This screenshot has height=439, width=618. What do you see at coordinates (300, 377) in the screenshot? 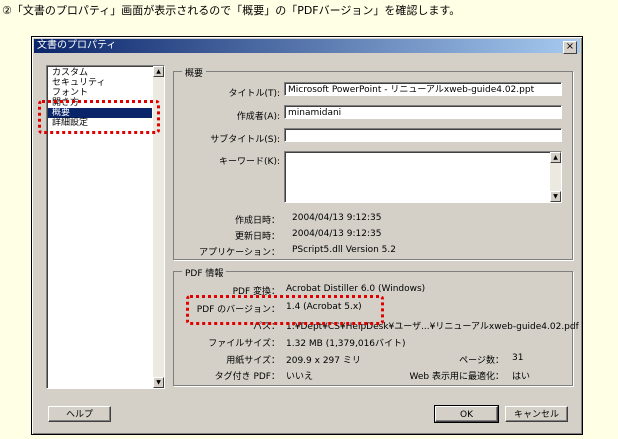
I see `tagged-value: いいえ` at bounding box center [300, 377].